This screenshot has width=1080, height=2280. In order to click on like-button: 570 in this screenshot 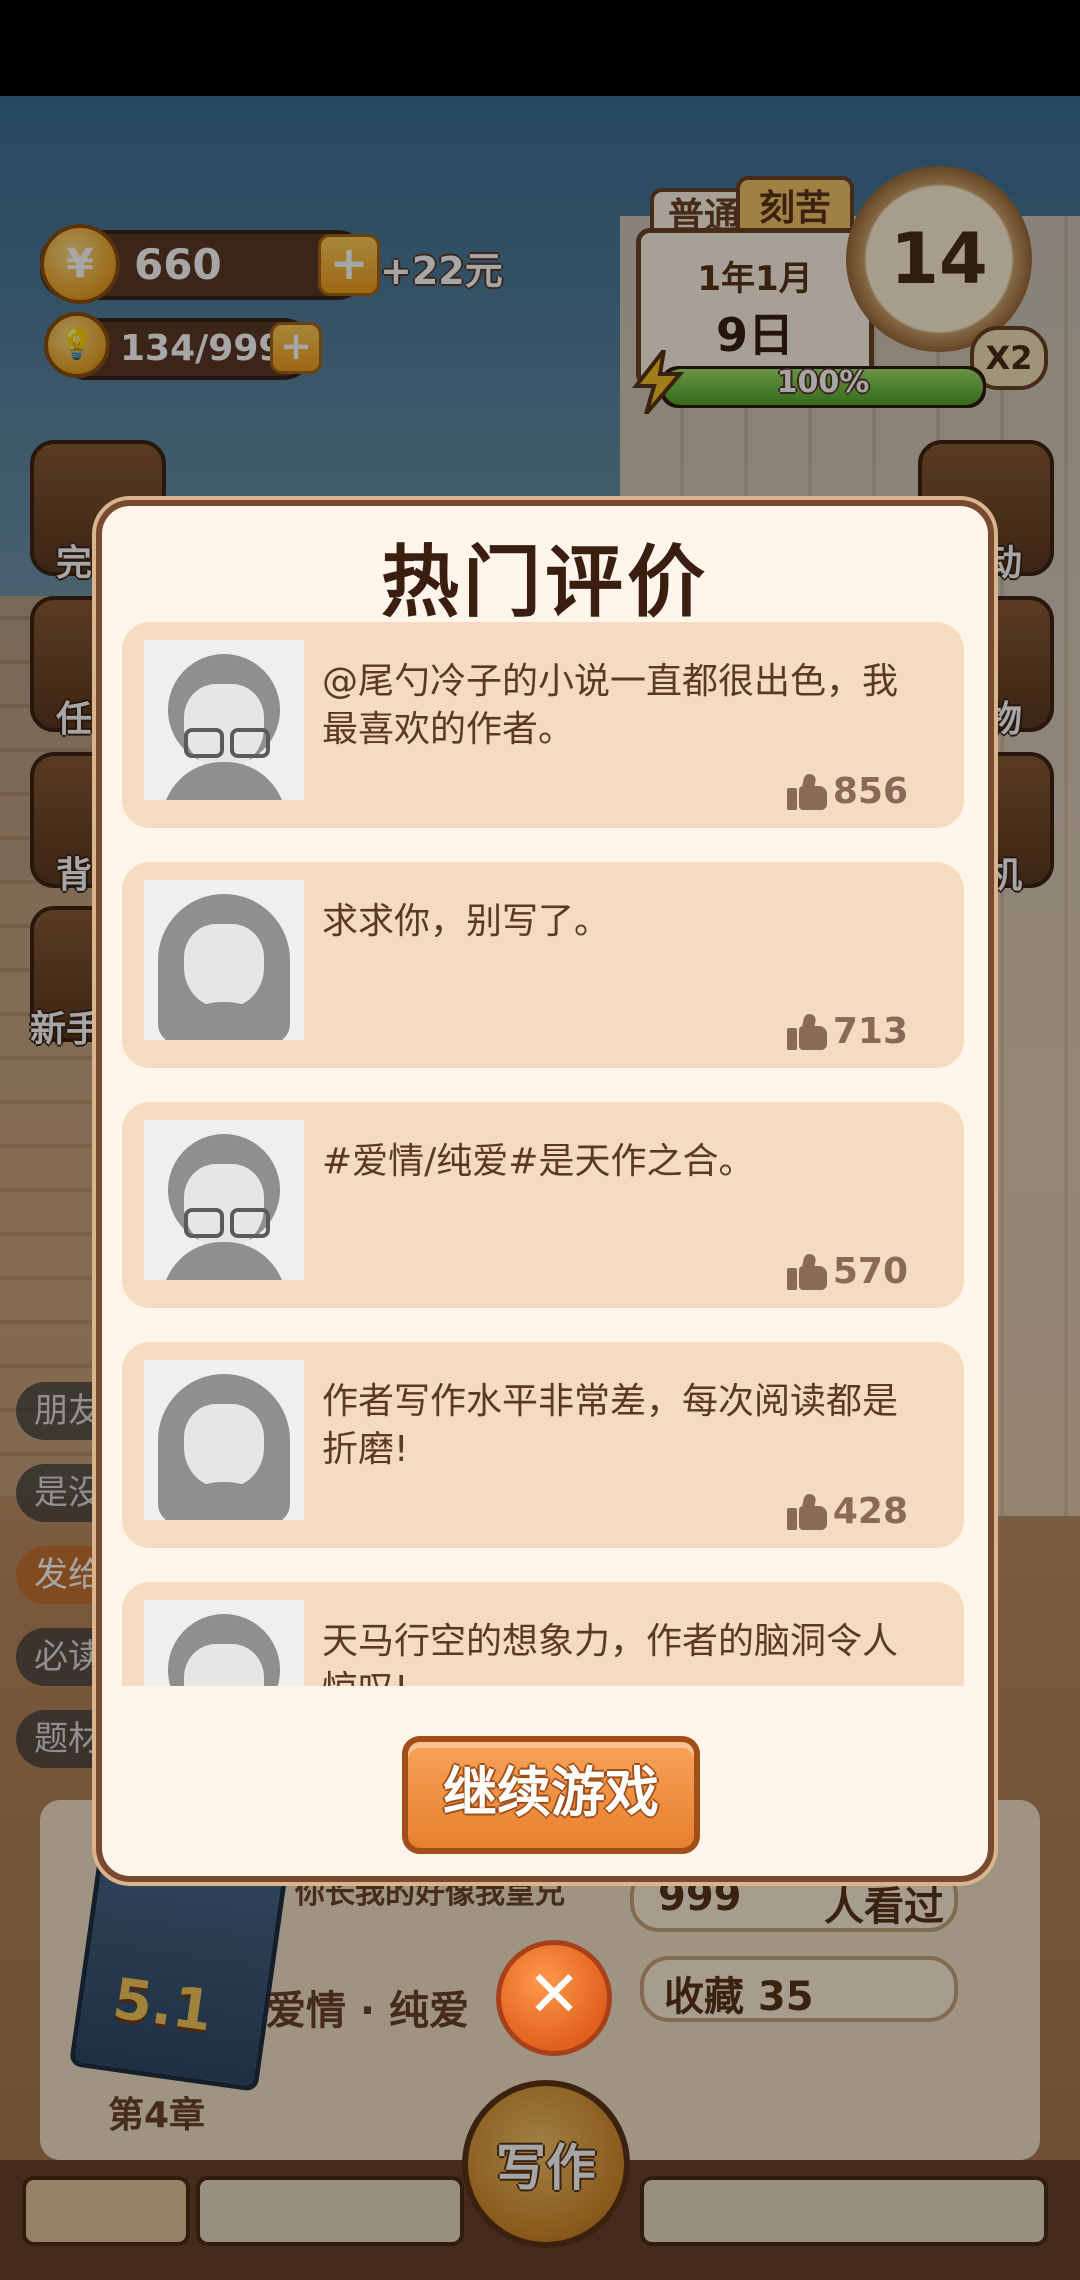, I will do `click(847, 1271)`.